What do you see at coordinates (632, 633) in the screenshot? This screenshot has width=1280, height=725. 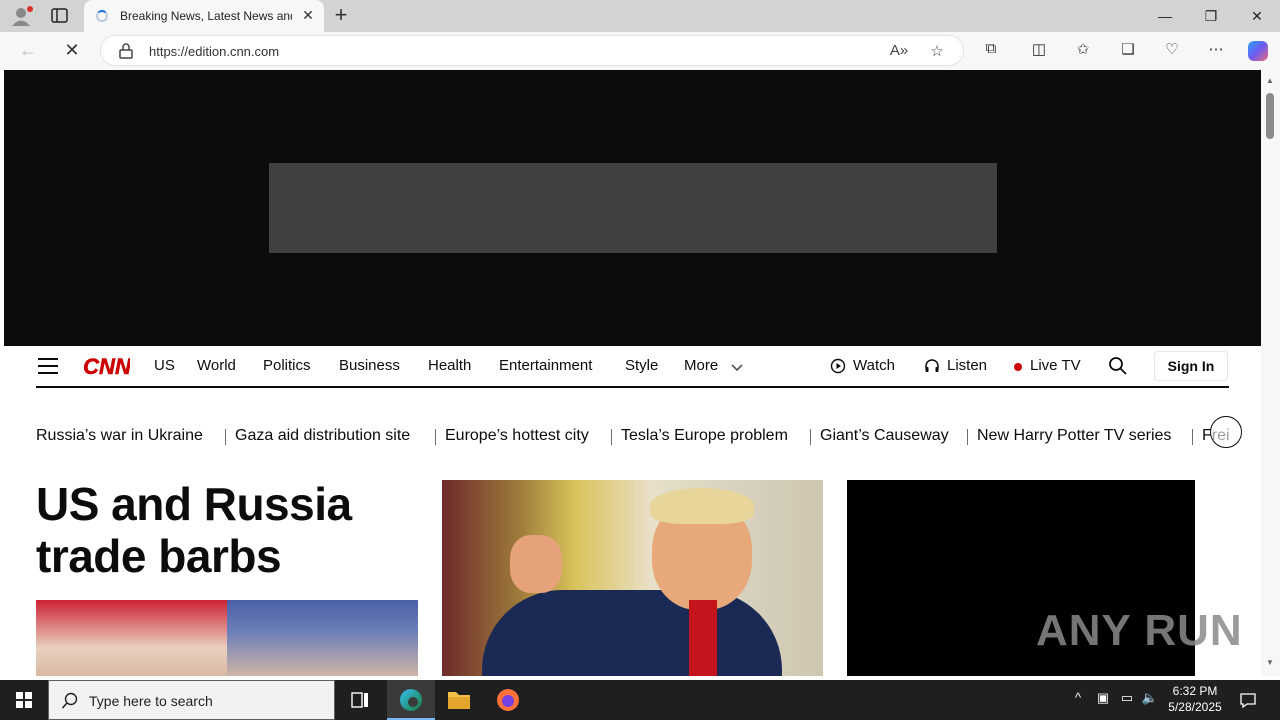 I see `image-figure` at bounding box center [632, 633].